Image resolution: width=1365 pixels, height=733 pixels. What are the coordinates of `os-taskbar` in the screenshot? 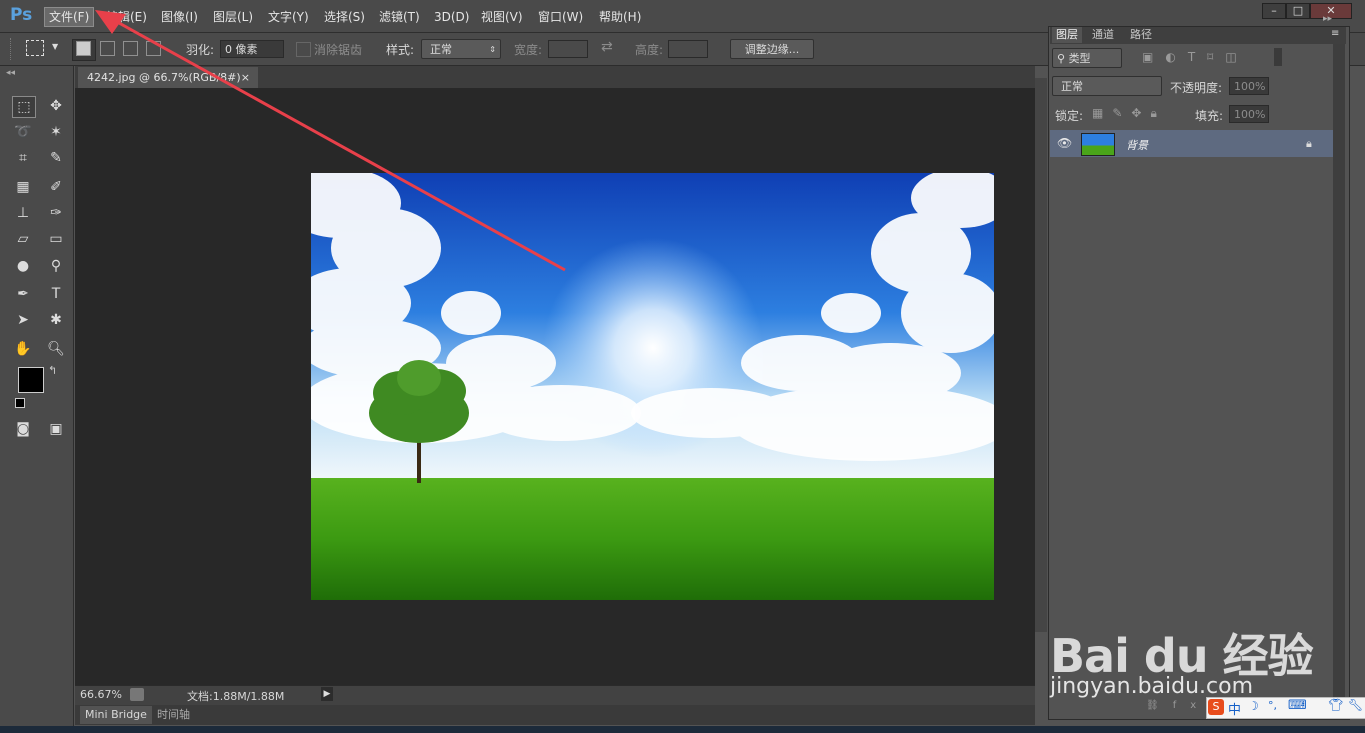 It's located at (682, 729).